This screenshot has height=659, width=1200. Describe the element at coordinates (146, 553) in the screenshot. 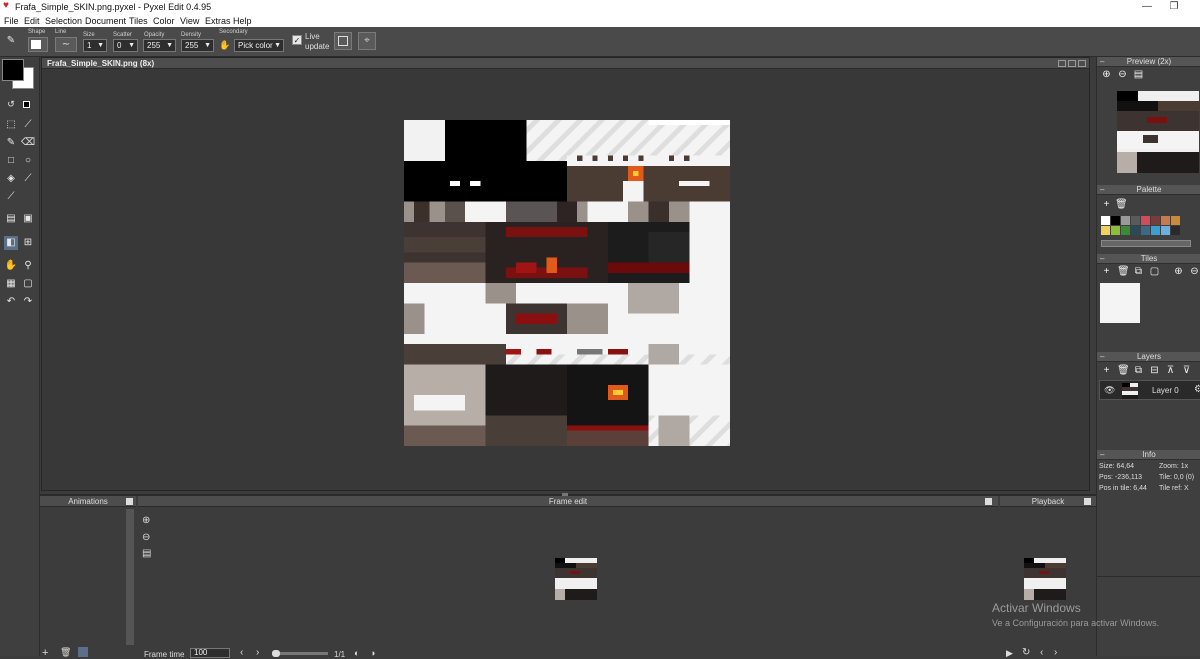

I see `frame-view-icon: ▤` at that location.